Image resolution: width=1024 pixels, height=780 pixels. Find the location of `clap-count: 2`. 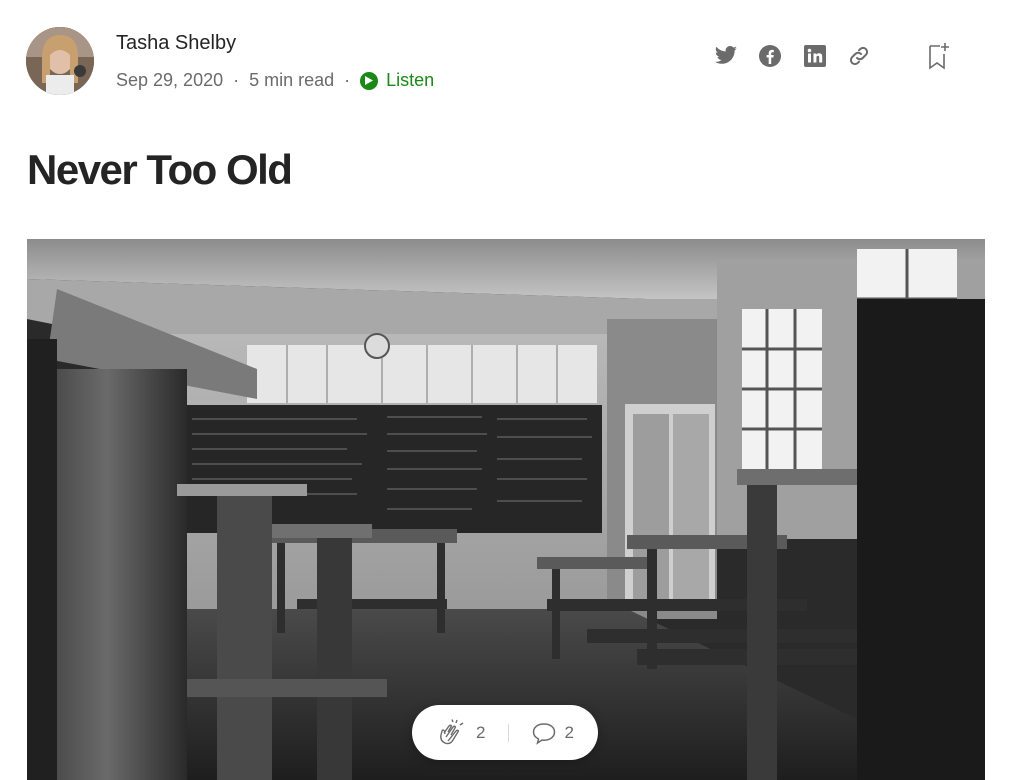

clap-count: 2 is located at coordinates (481, 732).